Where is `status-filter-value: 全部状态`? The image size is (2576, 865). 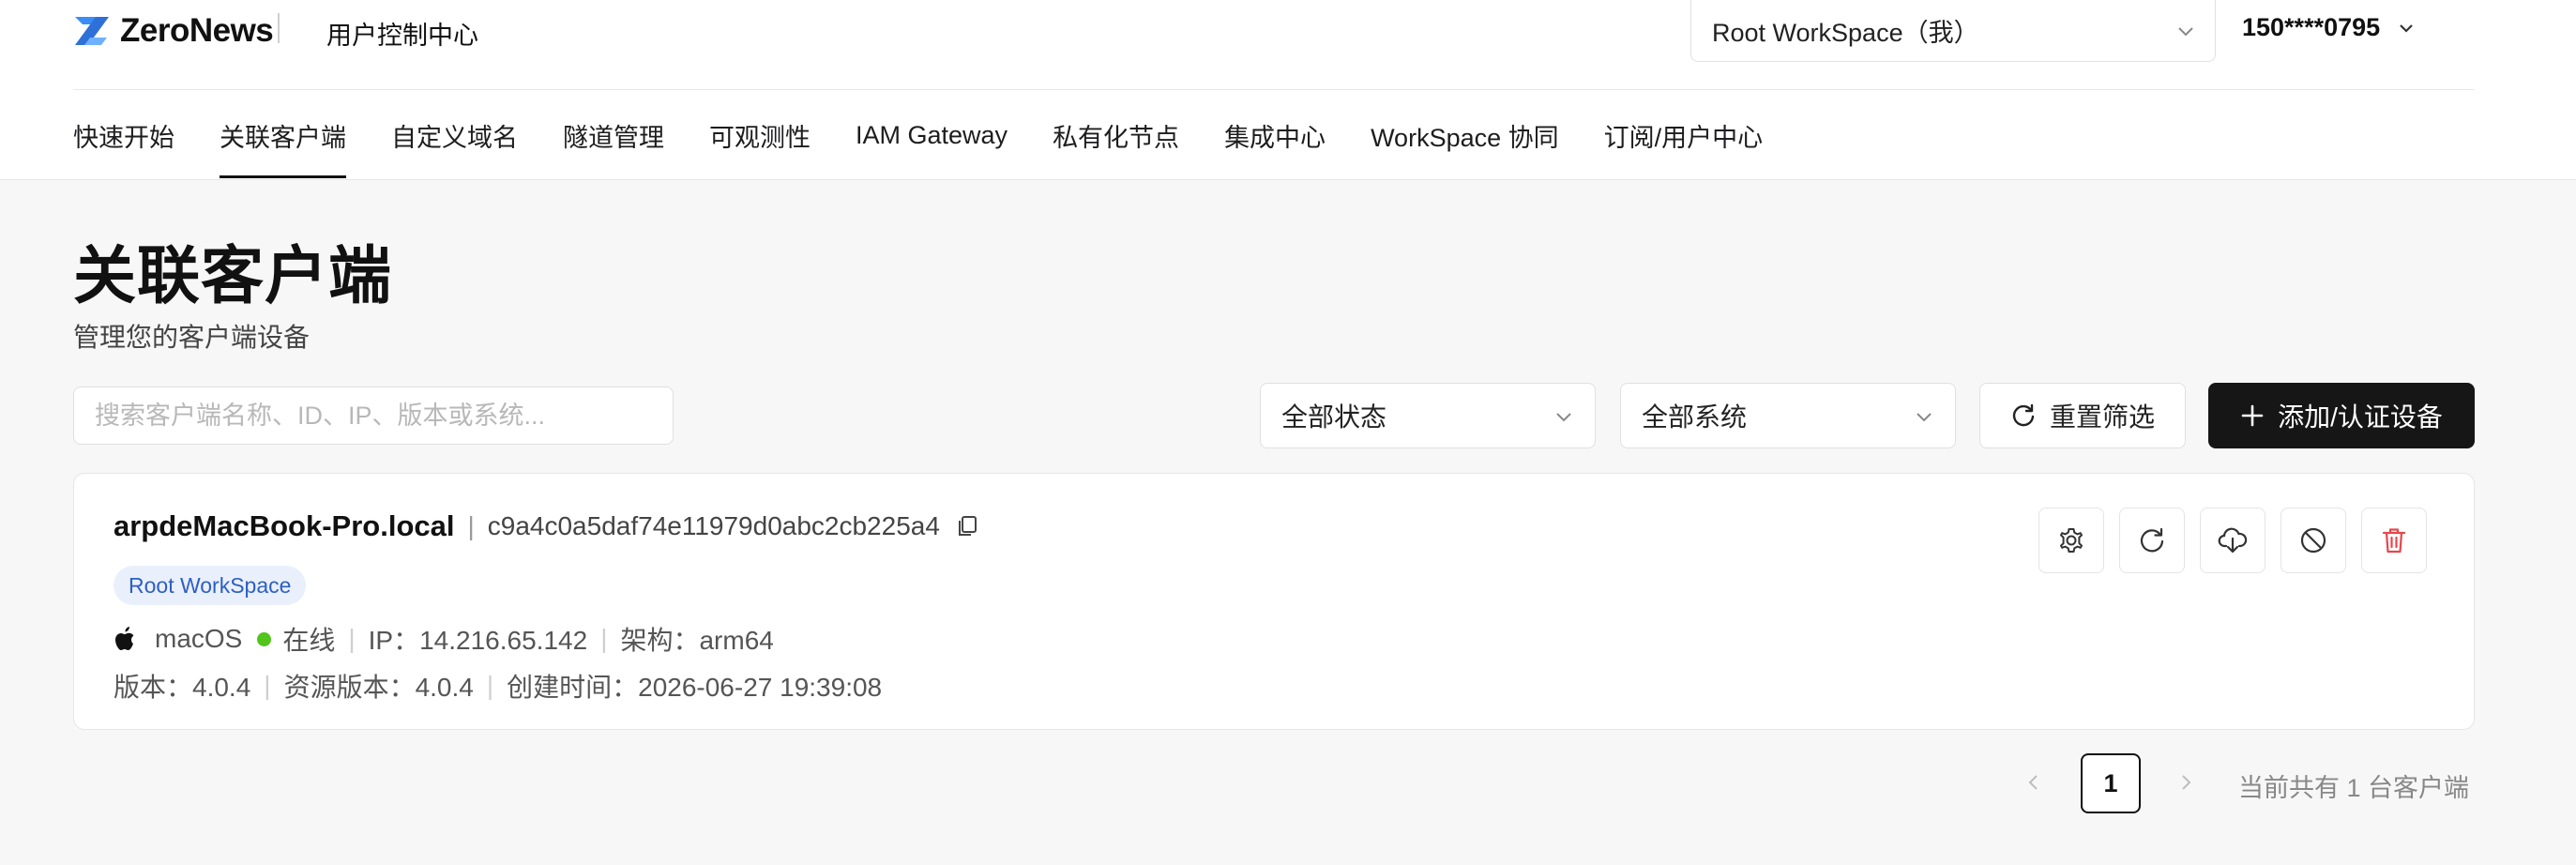 status-filter-value: 全部状态 is located at coordinates (1334, 417).